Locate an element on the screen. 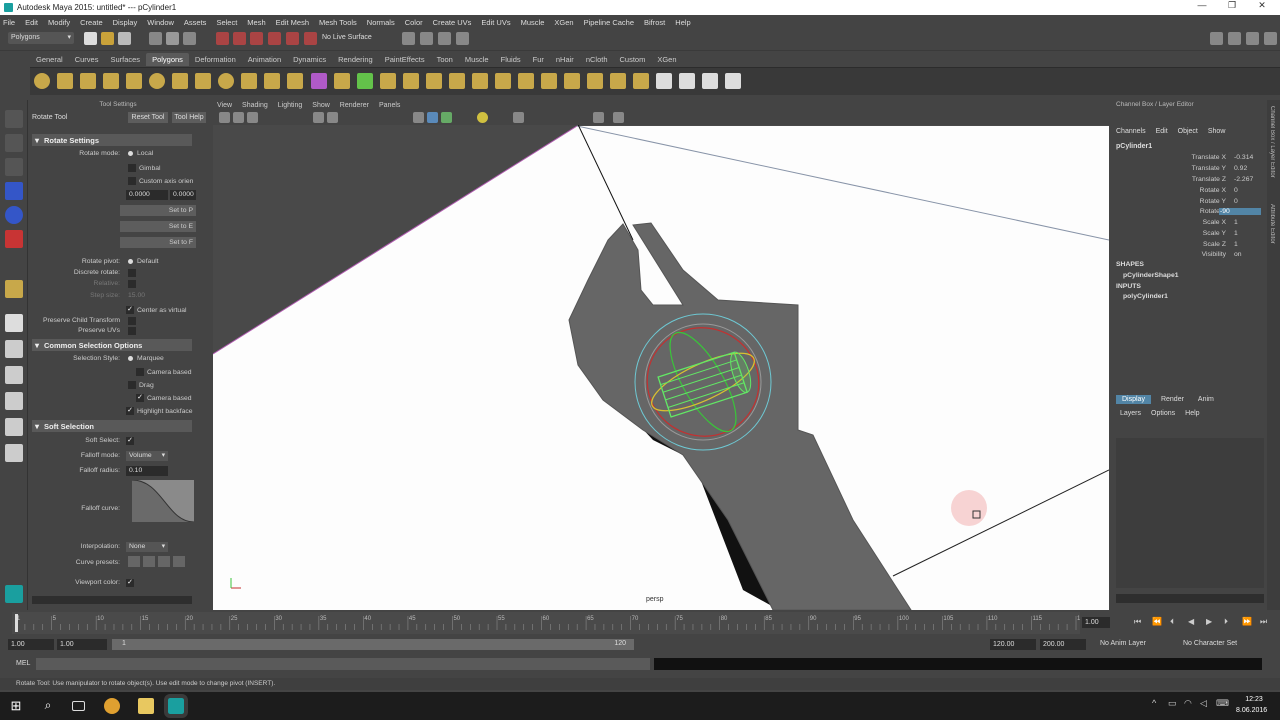 The width and height of the screenshot is (1280, 720). menu-display: Display is located at coordinates (125, 22).